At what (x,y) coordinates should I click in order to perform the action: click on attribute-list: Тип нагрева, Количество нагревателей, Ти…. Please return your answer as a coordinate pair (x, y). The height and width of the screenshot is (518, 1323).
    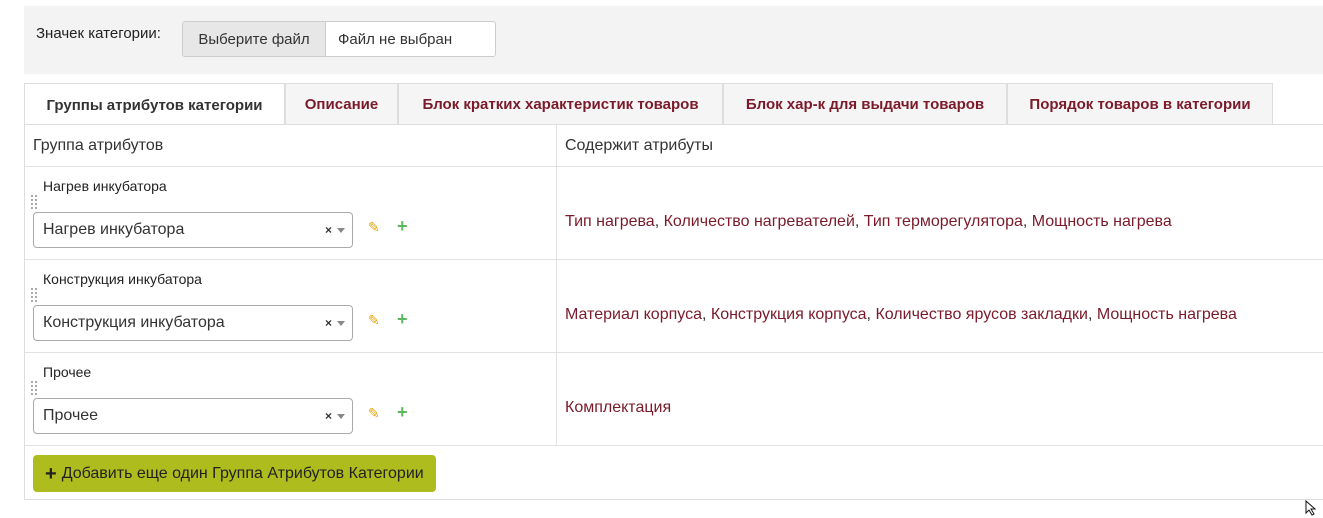
    Looking at the image, I should click on (868, 221).